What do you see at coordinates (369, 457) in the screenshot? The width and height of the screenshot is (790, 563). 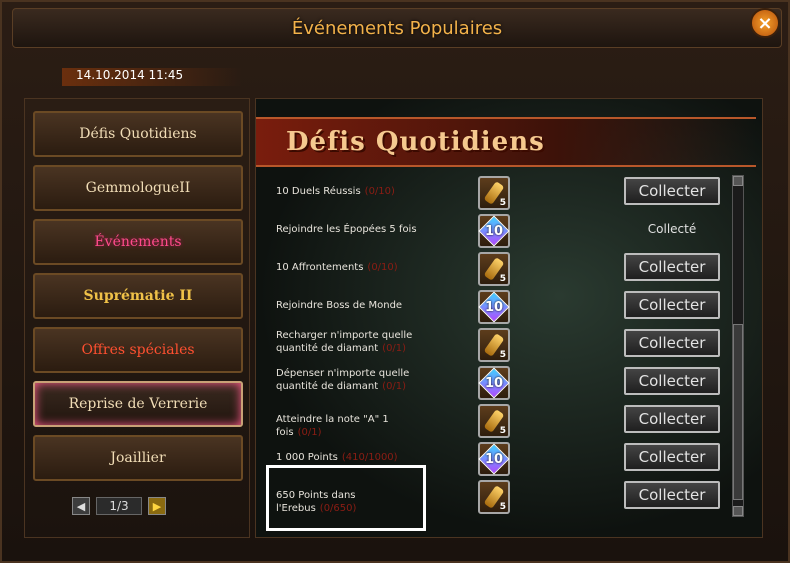 I see `task-progress: (410/1000)` at bounding box center [369, 457].